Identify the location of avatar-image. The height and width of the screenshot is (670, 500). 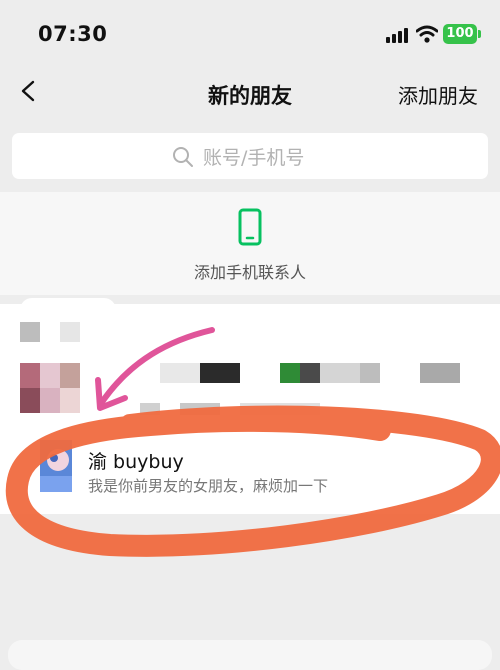
(56, 466).